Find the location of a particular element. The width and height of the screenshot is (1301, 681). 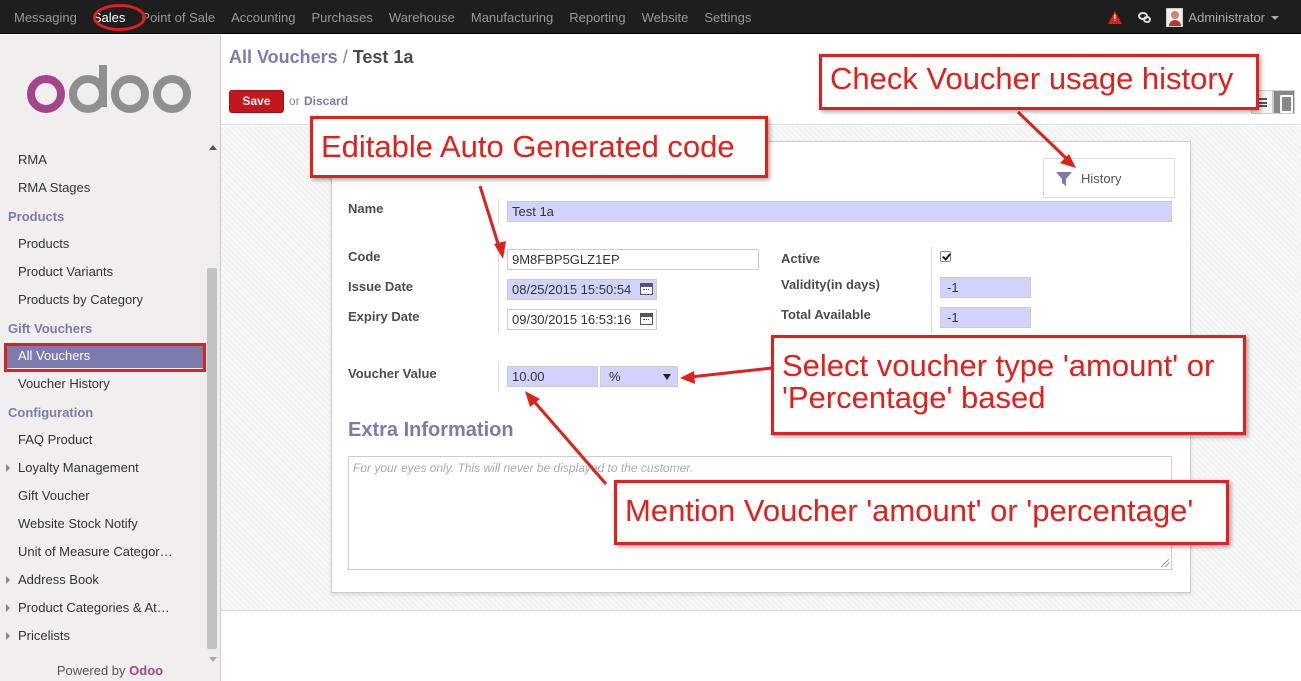

top-menu-item-accounting: Accounting is located at coordinates (263, 17).